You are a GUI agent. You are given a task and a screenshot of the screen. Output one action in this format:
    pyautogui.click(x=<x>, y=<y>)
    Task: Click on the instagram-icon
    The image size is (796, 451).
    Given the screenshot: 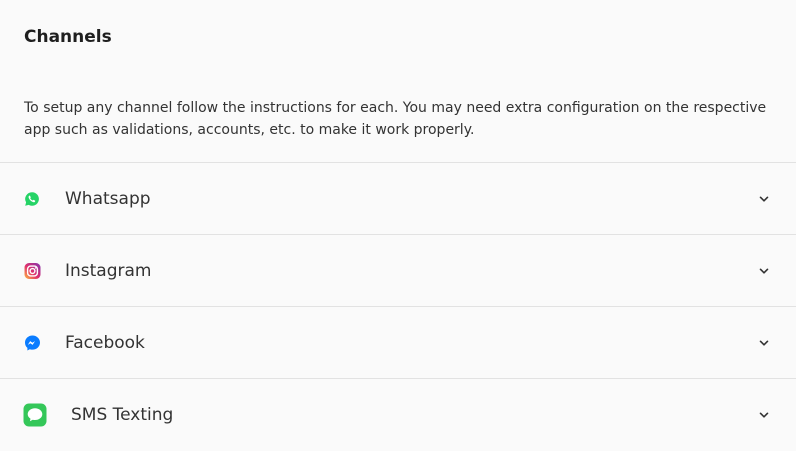 What is the action you would take?
    pyautogui.click(x=32, y=270)
    